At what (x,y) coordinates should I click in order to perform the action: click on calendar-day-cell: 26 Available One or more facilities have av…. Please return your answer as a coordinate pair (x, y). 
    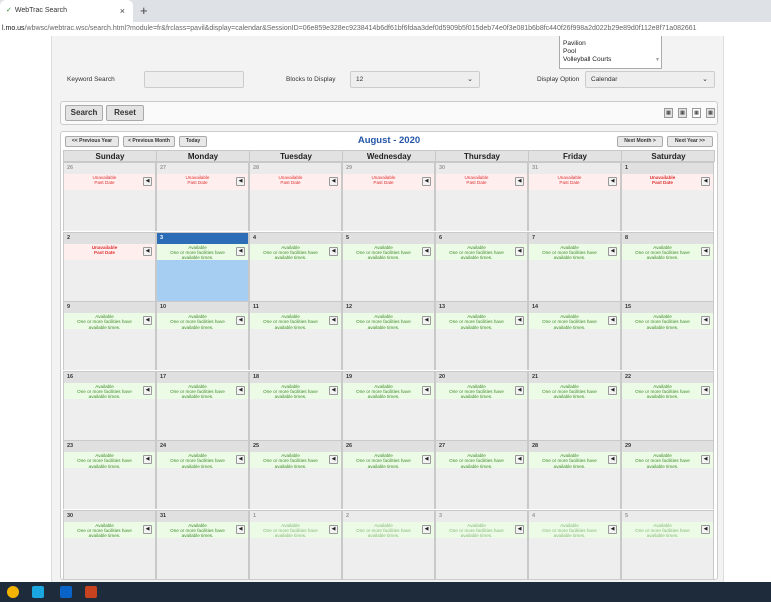
    Looking at the image, I should click on (388, 474).